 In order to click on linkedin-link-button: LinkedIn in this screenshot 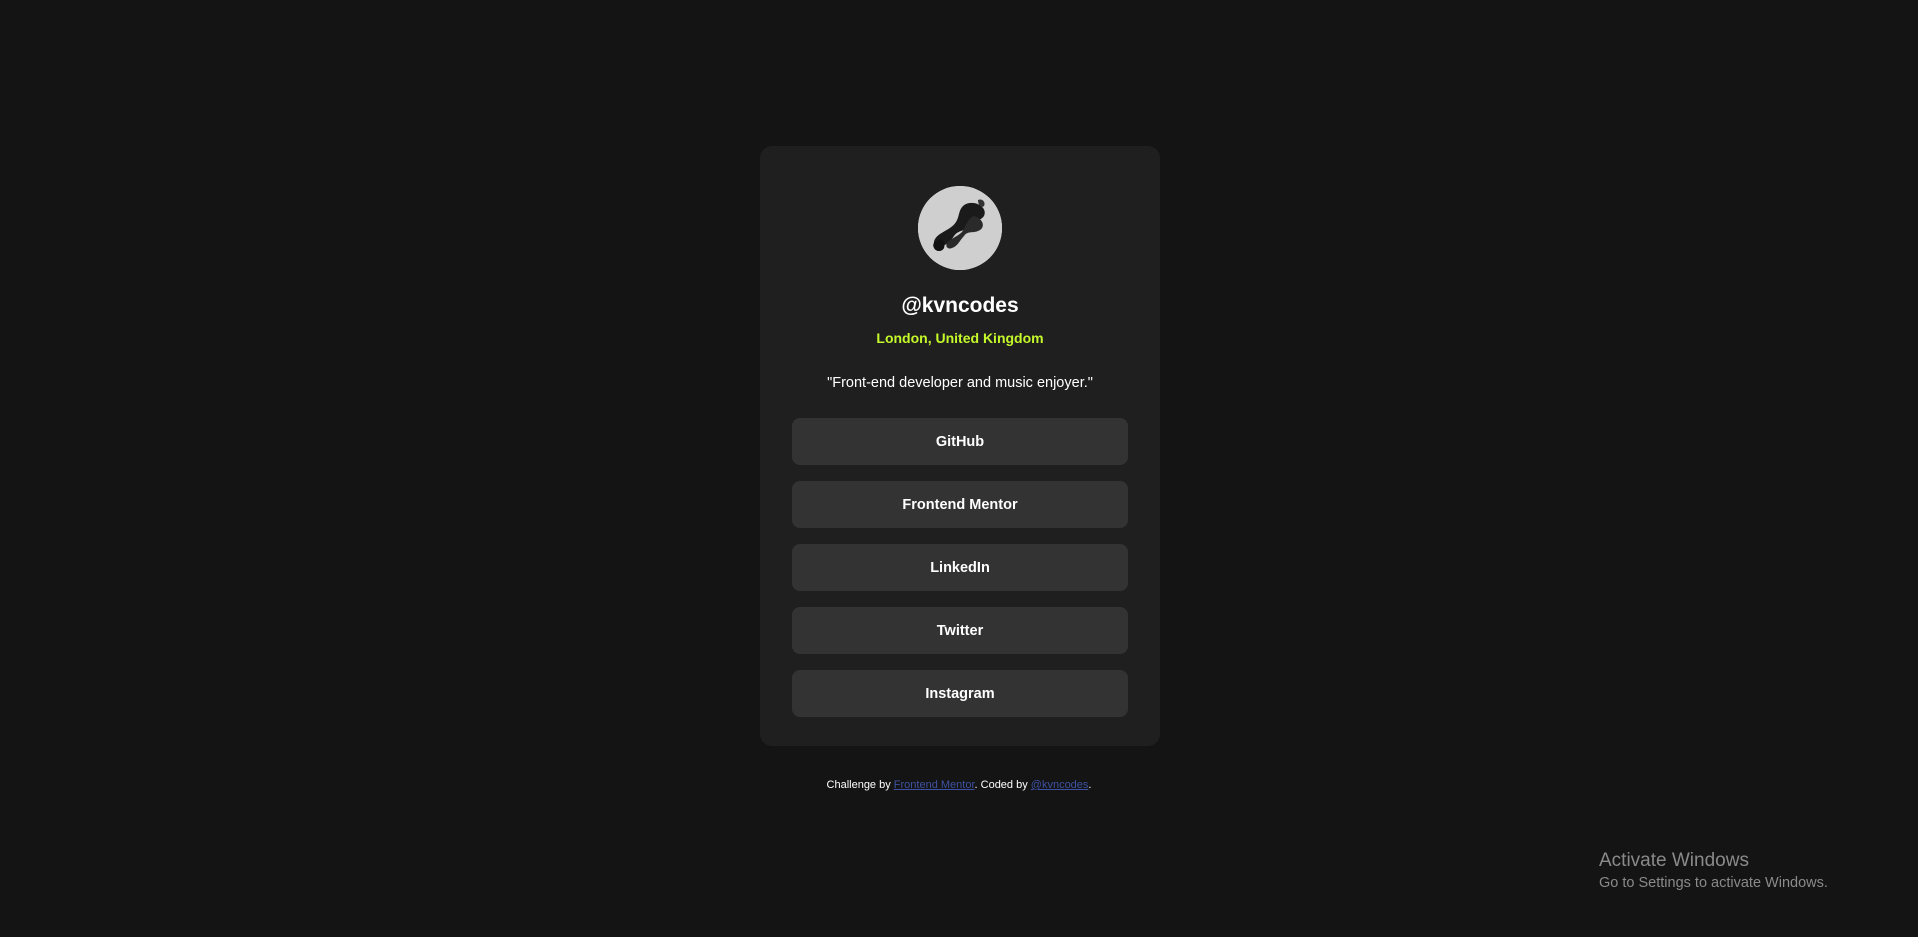, I will do `click(960, 567)`.